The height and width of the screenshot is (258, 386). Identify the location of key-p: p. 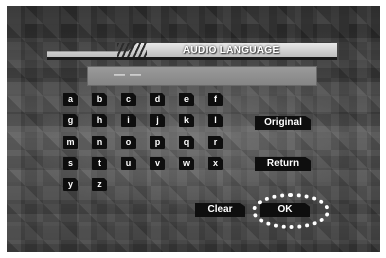
(157, 142).